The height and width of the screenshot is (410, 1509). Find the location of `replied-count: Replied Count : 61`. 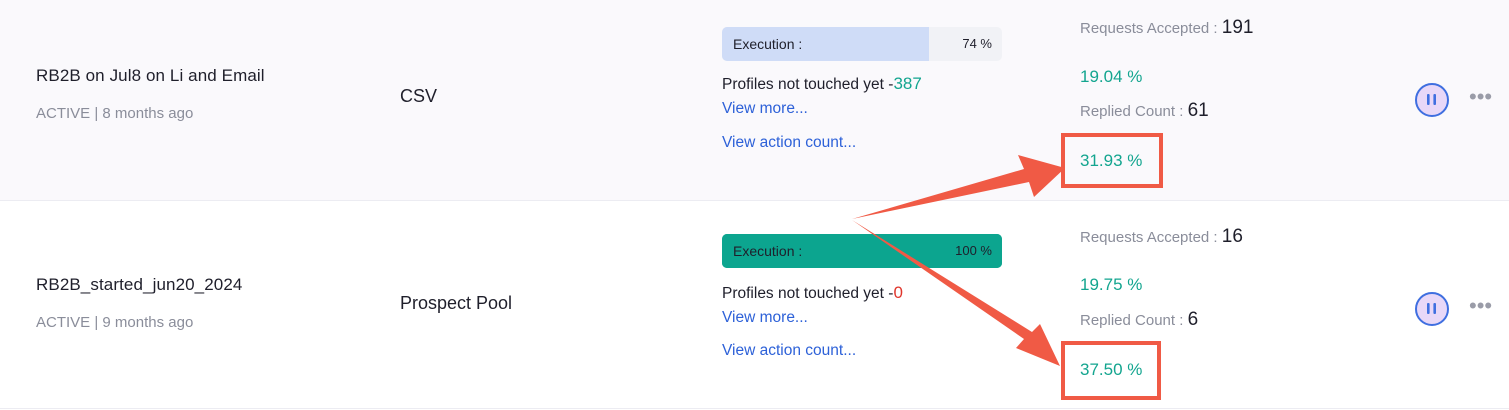

replied-count: Replied Count : 61 is located at coordinates (1144, 111).